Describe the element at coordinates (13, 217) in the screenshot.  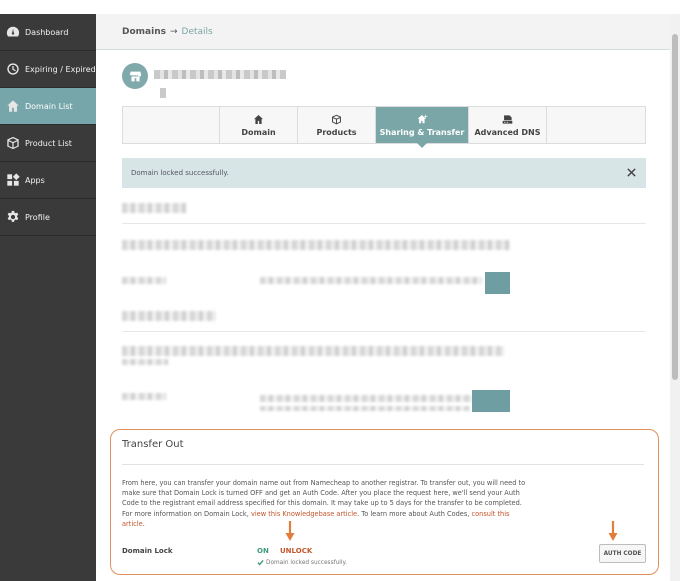
I see `gear-icon` at that location.